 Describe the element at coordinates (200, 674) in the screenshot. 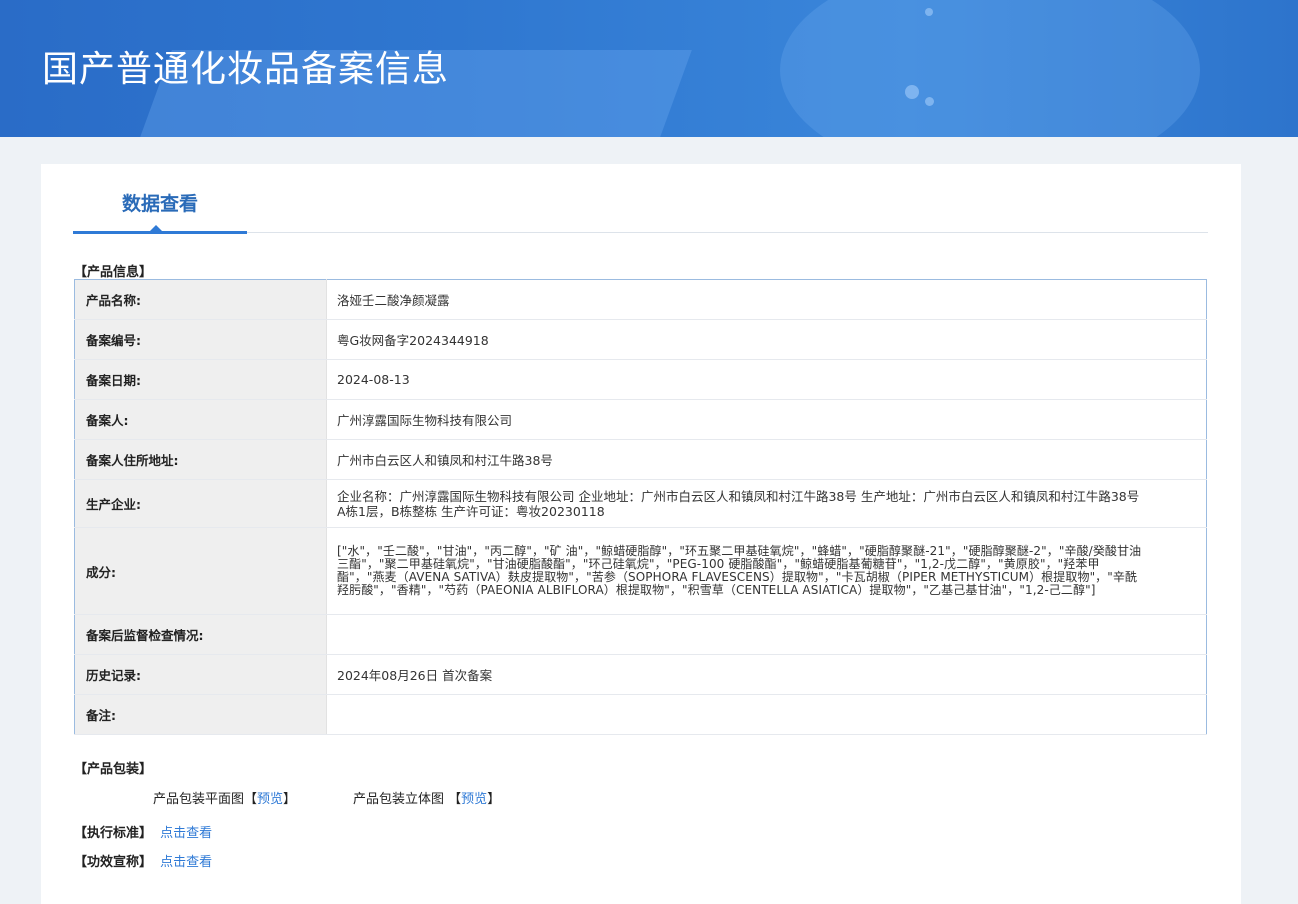

I see `row-label: 历史记录:` at that location.